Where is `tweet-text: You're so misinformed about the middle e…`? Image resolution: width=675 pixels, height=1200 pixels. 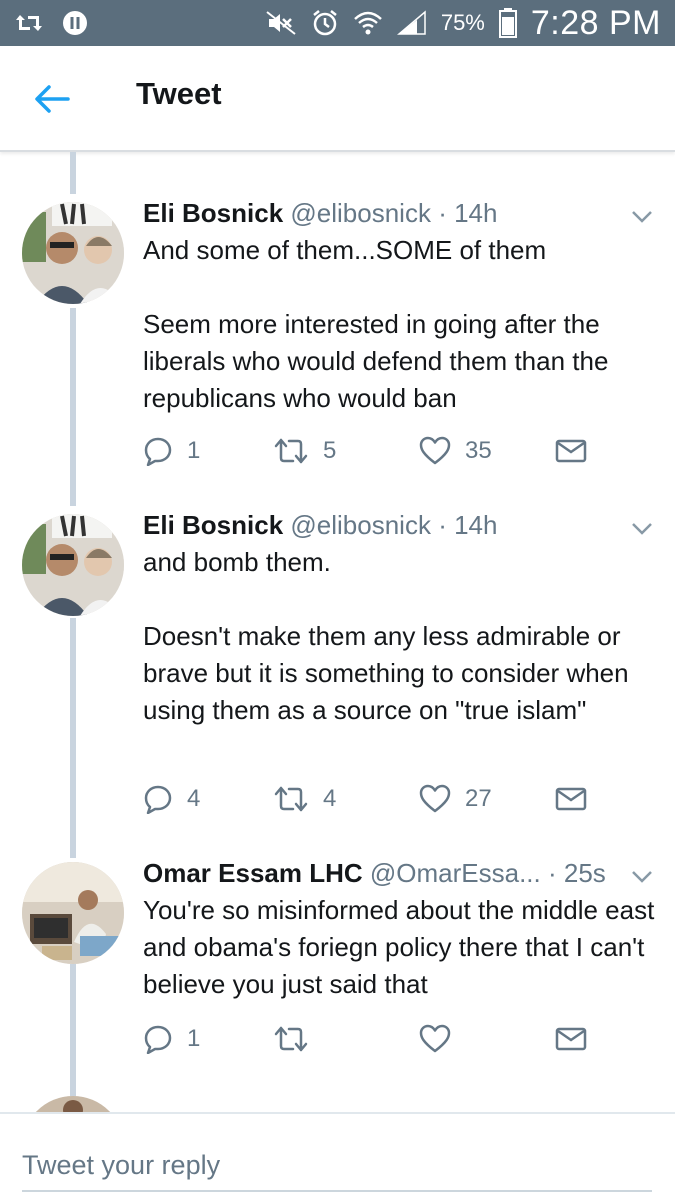 tweet-text: You're so misinformed about the middle e… is located at coordinates (399, 947).